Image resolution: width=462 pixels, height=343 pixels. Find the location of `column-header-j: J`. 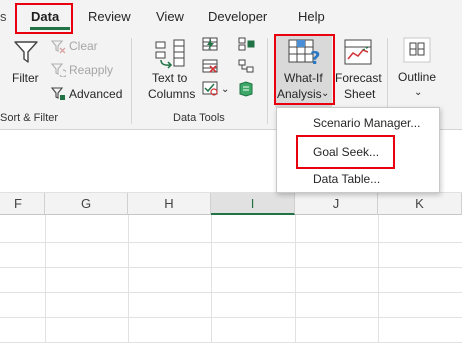

column-header-j: J is located at coordinates (336, 204).